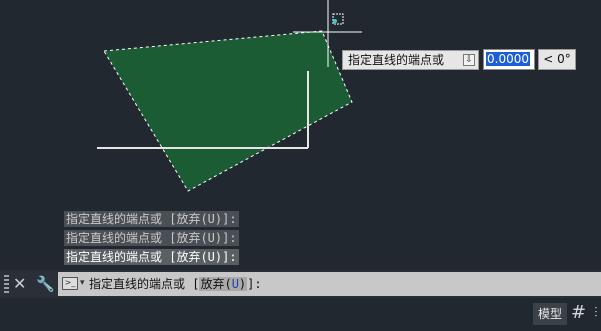 The width and height of the screenshot is (601, 331). What do you see at coordinates (469, 60) in the screenshot?
I see `options-menu-icon: ⇩` at bounding box center [469, 60].